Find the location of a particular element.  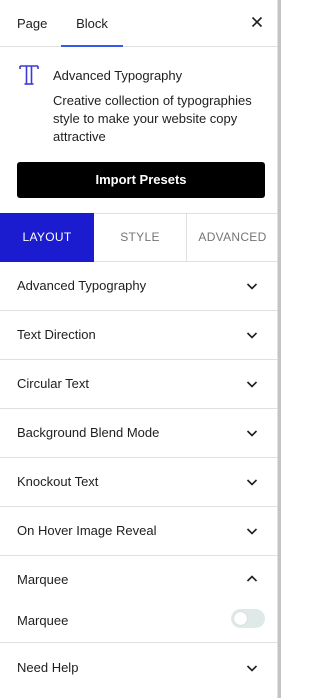

section-label: Knockout Text is located at coordinates (58, 481).